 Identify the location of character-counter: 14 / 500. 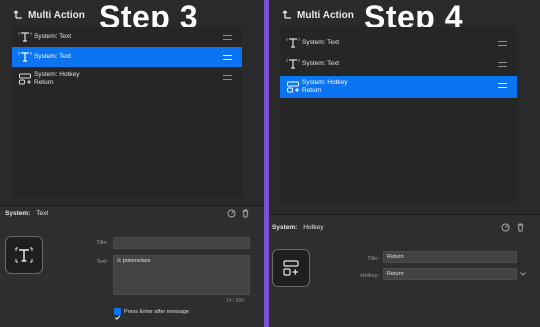
(235, 301).